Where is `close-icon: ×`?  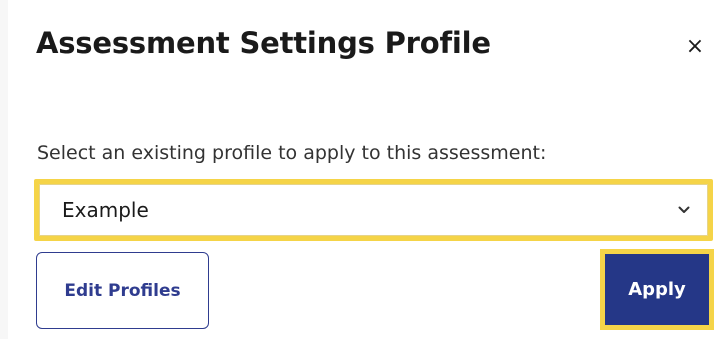 close-icon: × is located at coordinates (695, 46).